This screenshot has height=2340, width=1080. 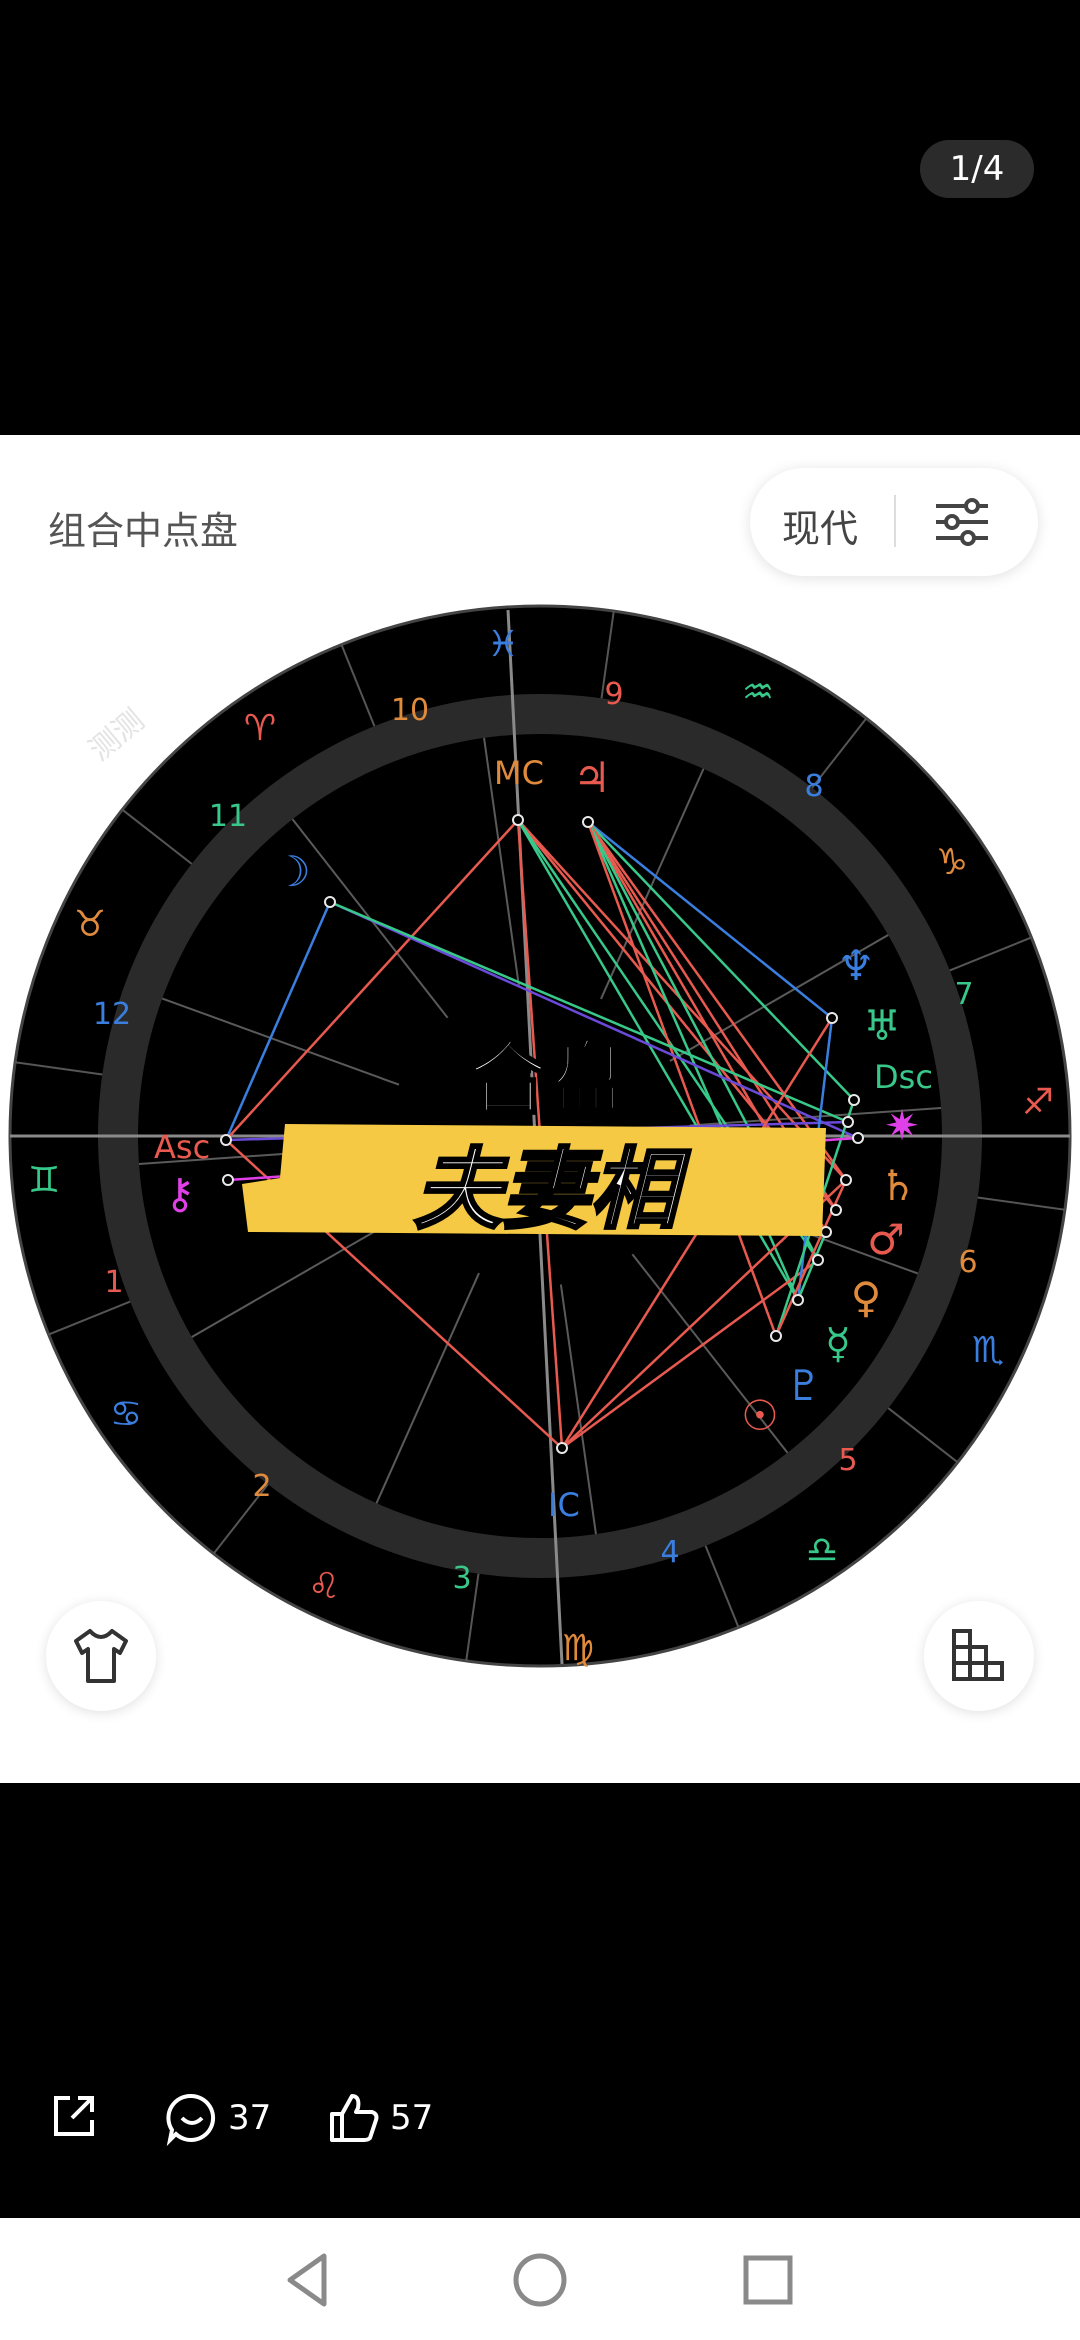 I want to click on theme-button, so click(x=101, y=1656).